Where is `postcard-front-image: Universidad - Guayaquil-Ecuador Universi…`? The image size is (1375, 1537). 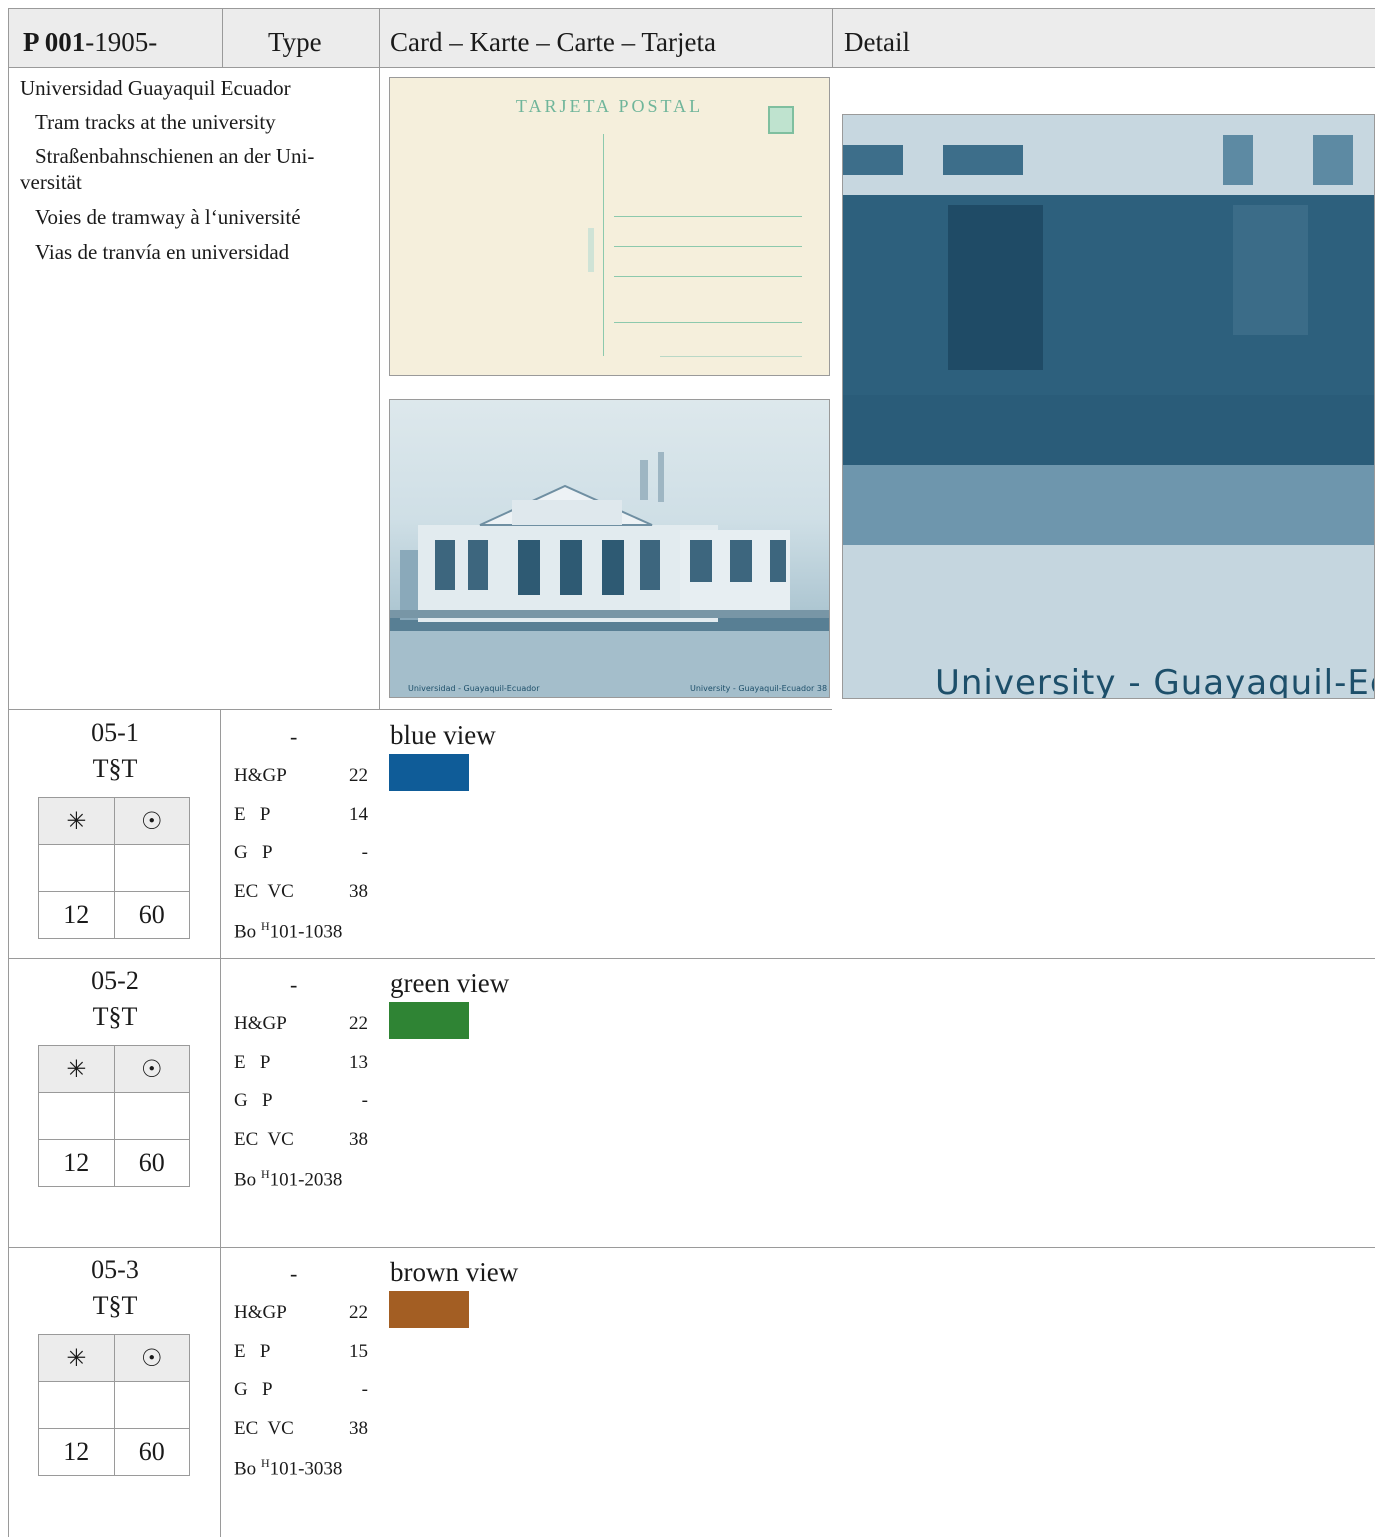
postcard-front-image: Universidad - Guayaquil-Ecuador Universi… is located at coordinates (609, 548).